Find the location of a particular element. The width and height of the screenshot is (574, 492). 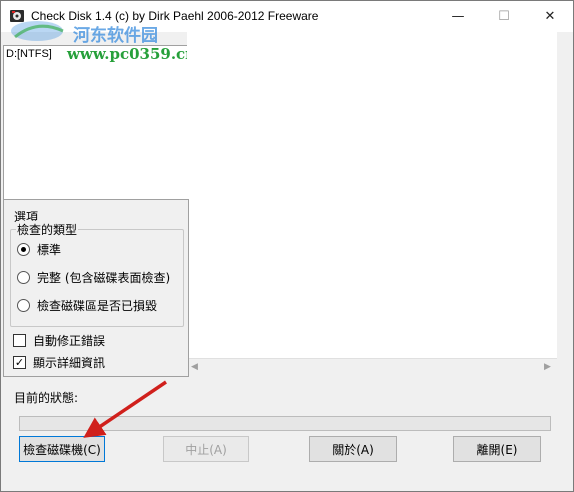

check-disk-button: 檢查磁碟機(C) is located at coordinates (62, 449).